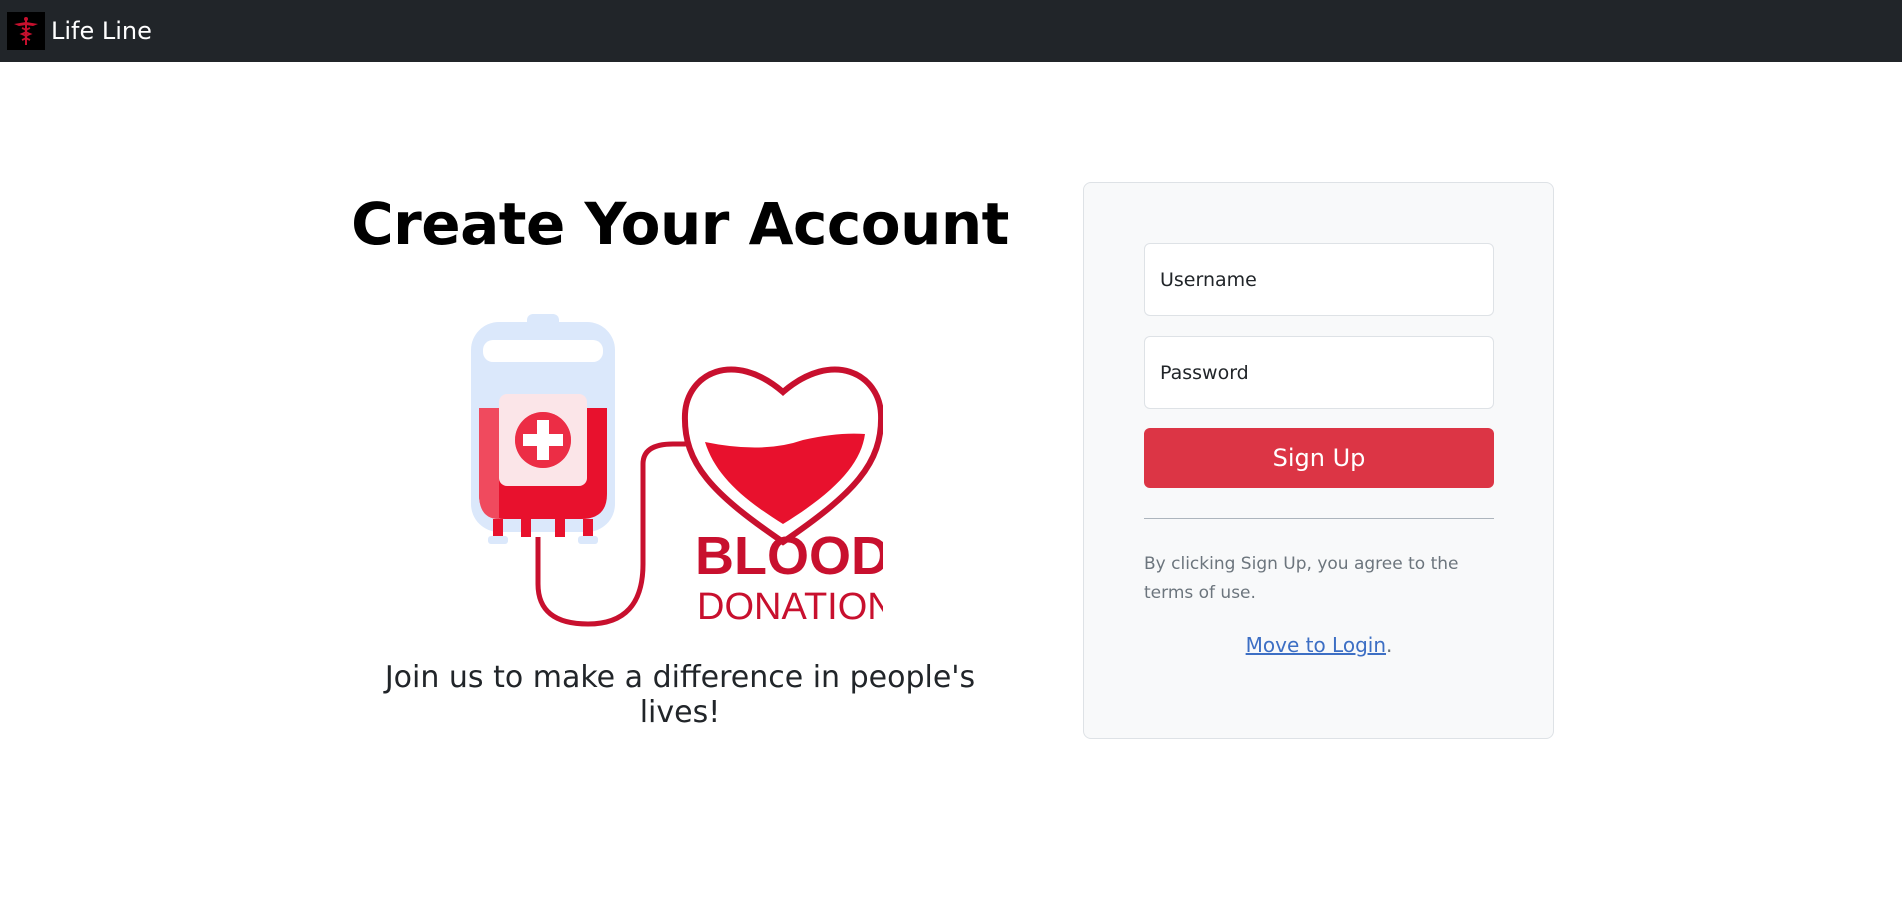  I want to click on username-field, so click(1319, 279).